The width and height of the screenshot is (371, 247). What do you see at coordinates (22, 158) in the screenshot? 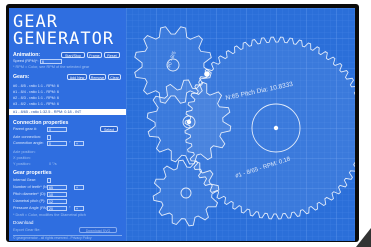
I see `x-position-label: X position:` at bounding box center [22, 158].